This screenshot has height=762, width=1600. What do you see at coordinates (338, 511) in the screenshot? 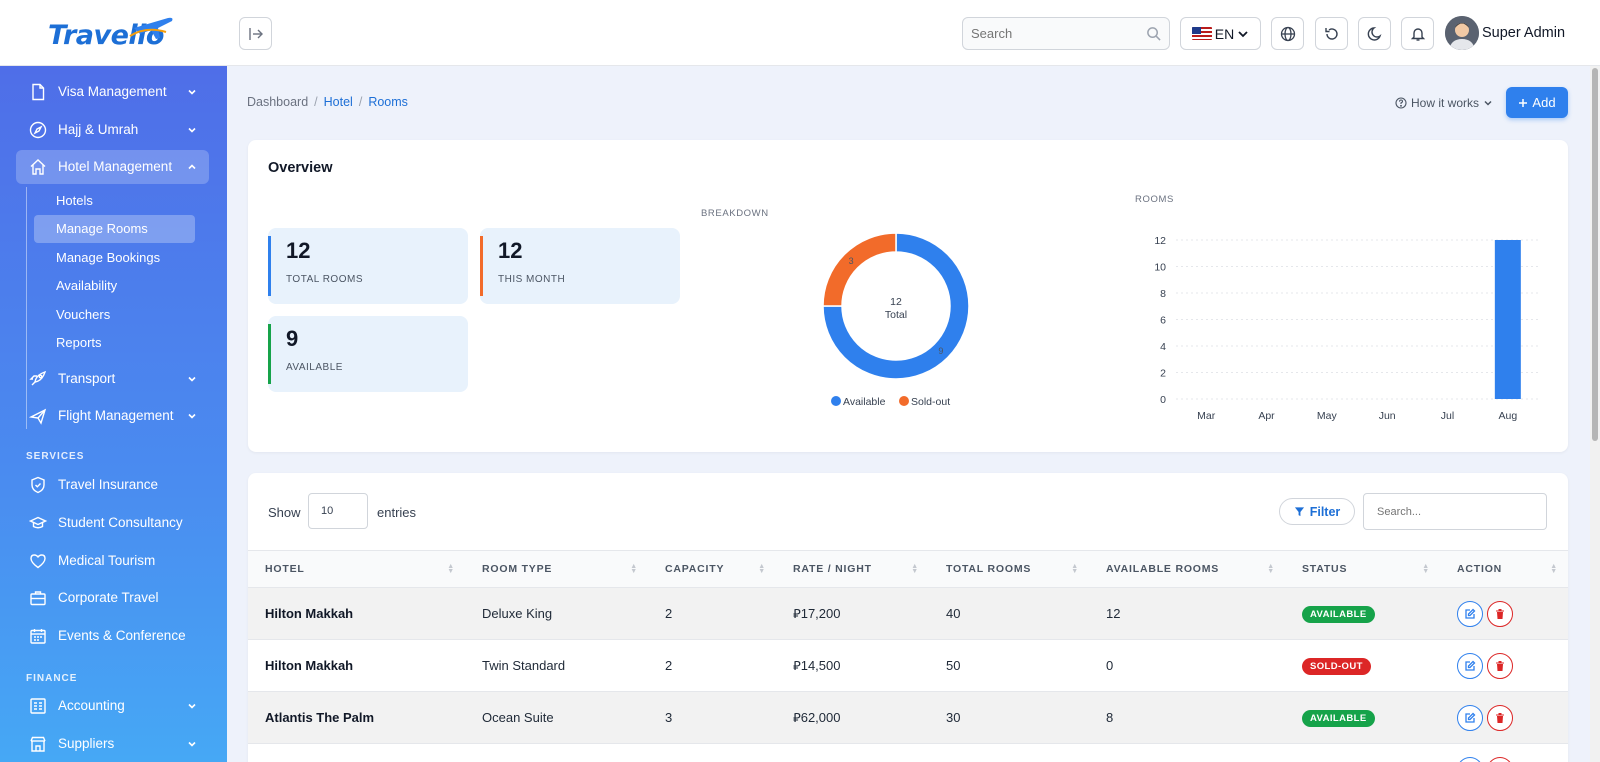
I see `entries-per-page-input` at bounding box center [338, 511].